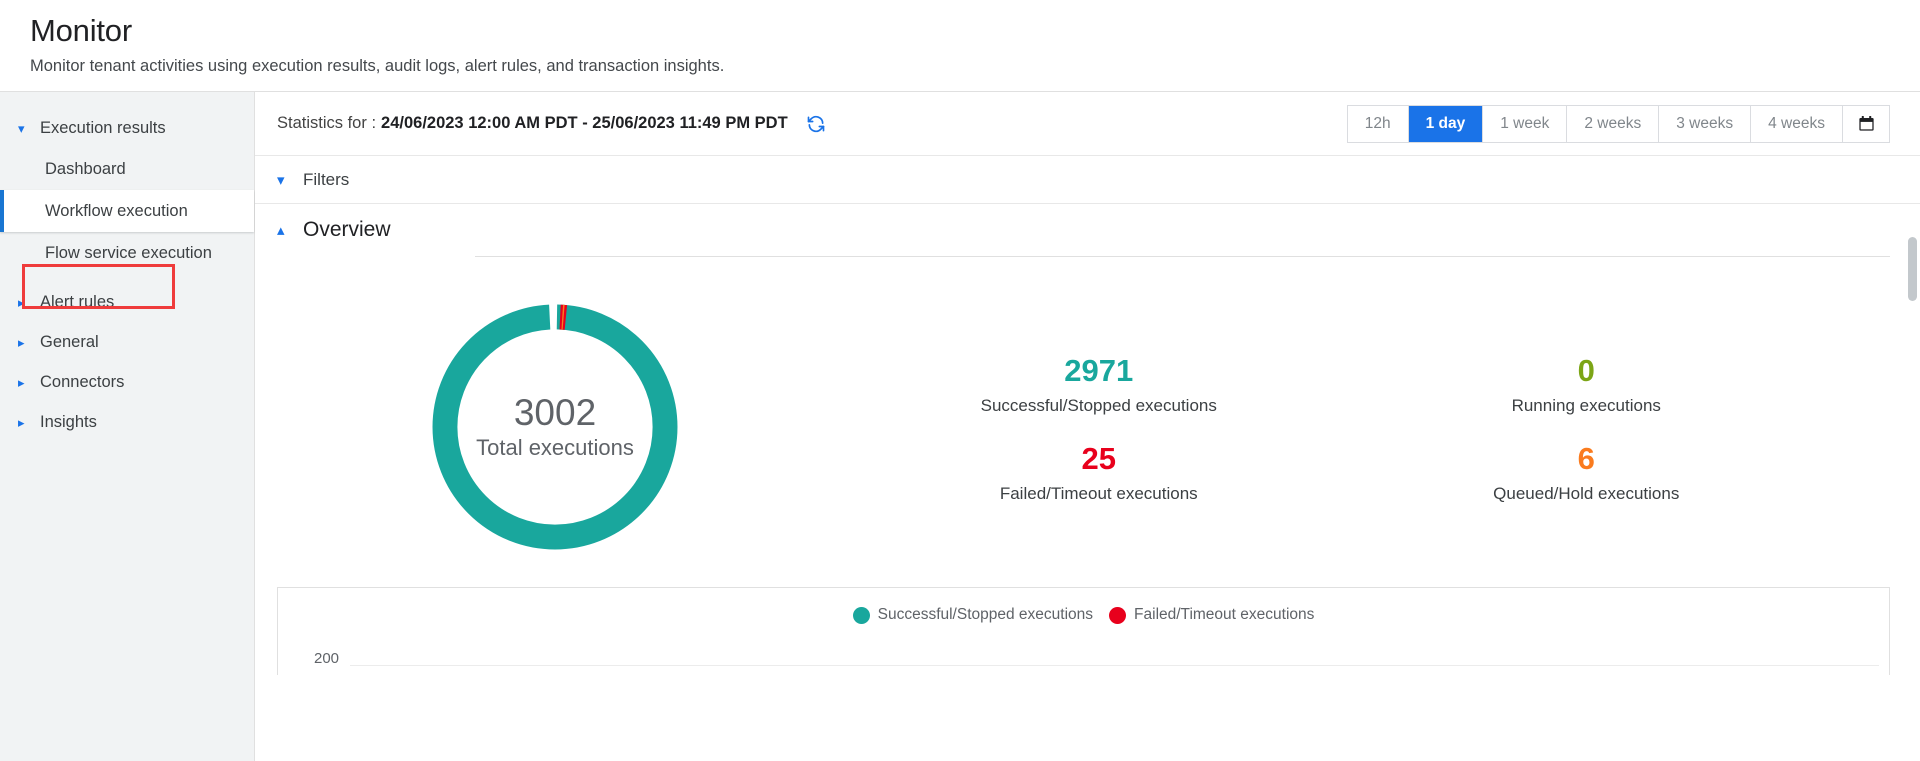 Image resolution: width=1920 pixels, height=761 pixels. What do you see at coordinates (1114, 665) in the screenshot?
I see `y-axis-gridline` at bounding box center [1114, 665].